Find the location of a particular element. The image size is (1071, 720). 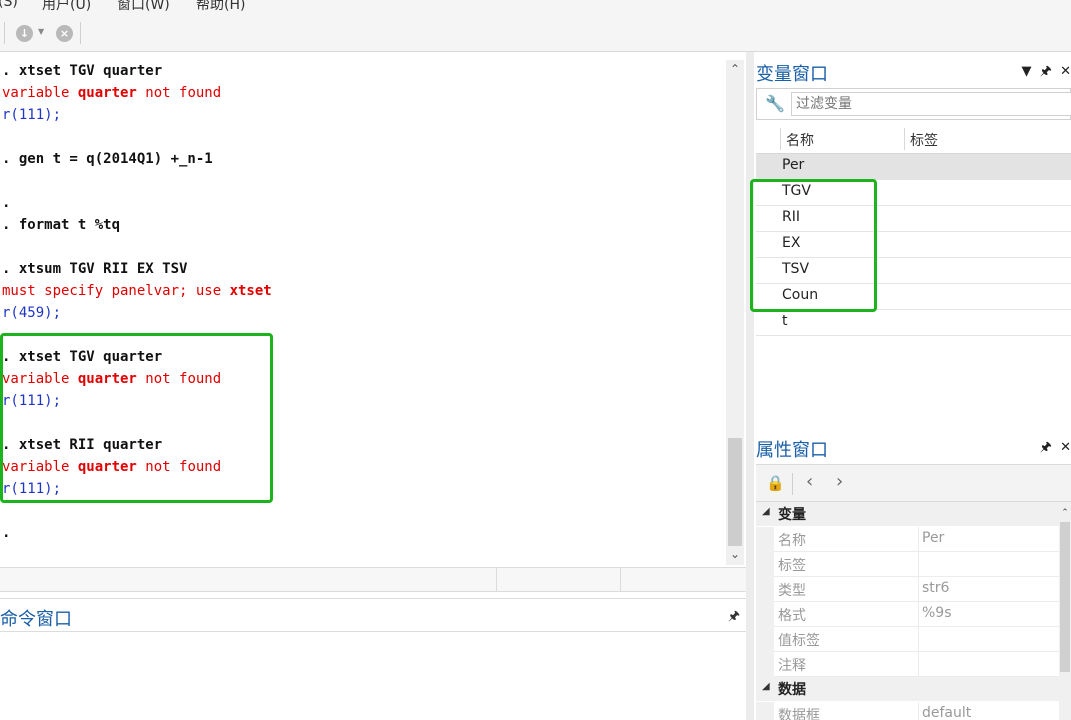

property-row: 标签 is located at coordinates (907, 564).